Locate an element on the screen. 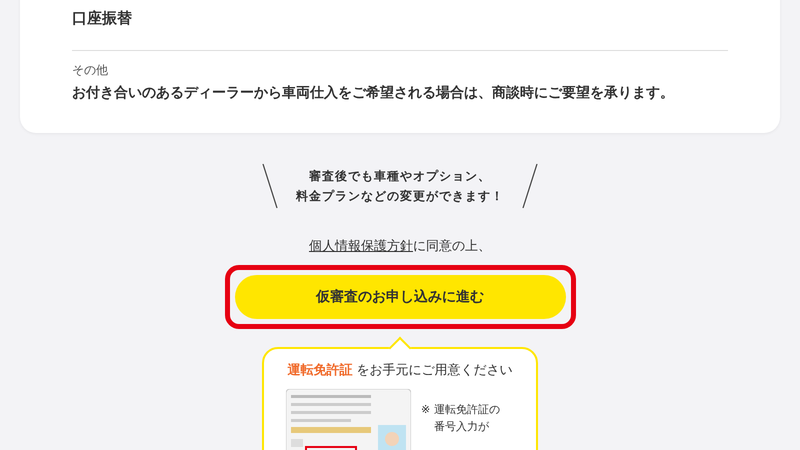 The image size is (800, 450). item-label: その他 is located at coordinates (90, 70).